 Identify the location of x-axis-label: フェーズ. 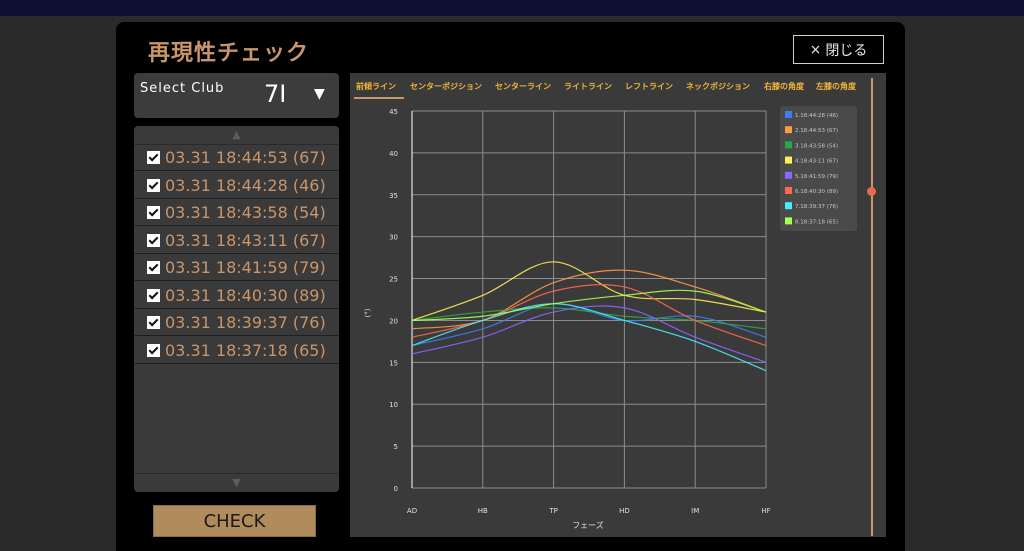
(588, 525).